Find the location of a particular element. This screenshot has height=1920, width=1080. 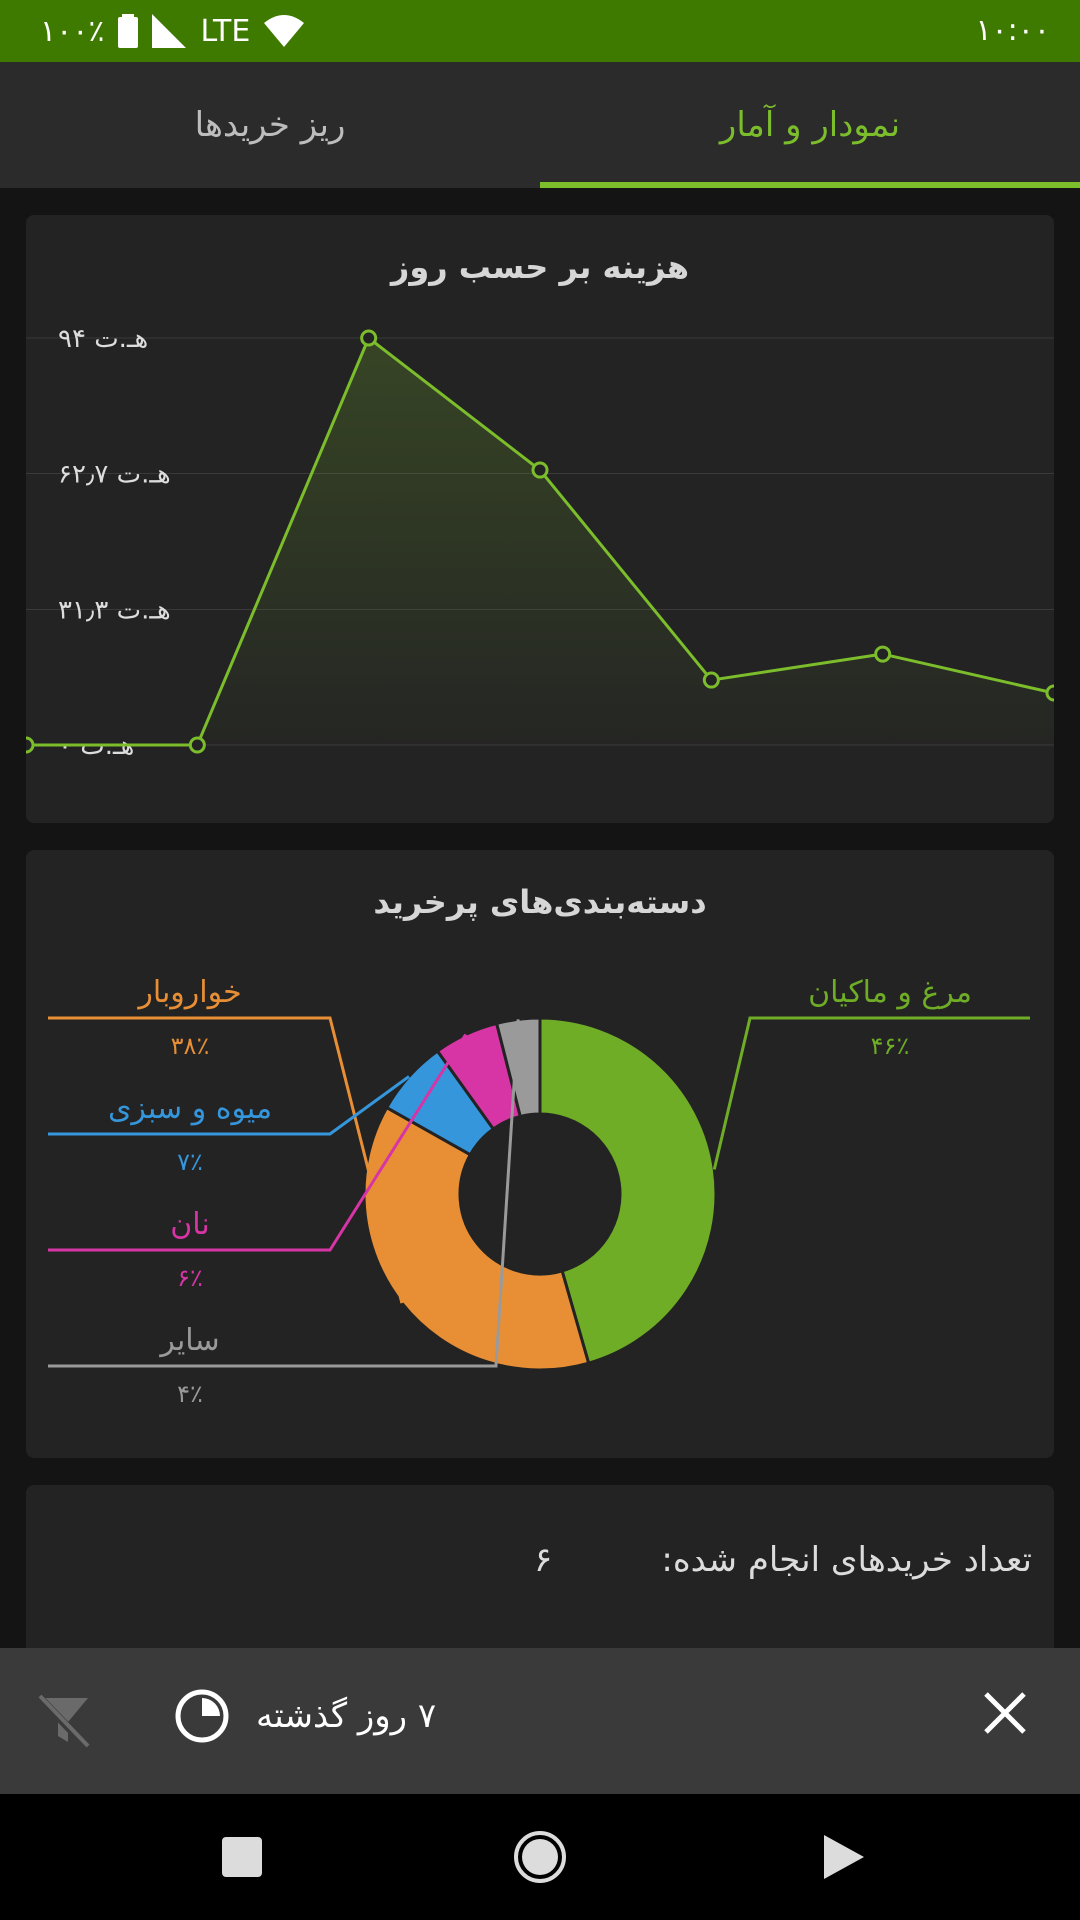

slice-percent-label: ۴۶٪ is located at coordinates (890, 1046).